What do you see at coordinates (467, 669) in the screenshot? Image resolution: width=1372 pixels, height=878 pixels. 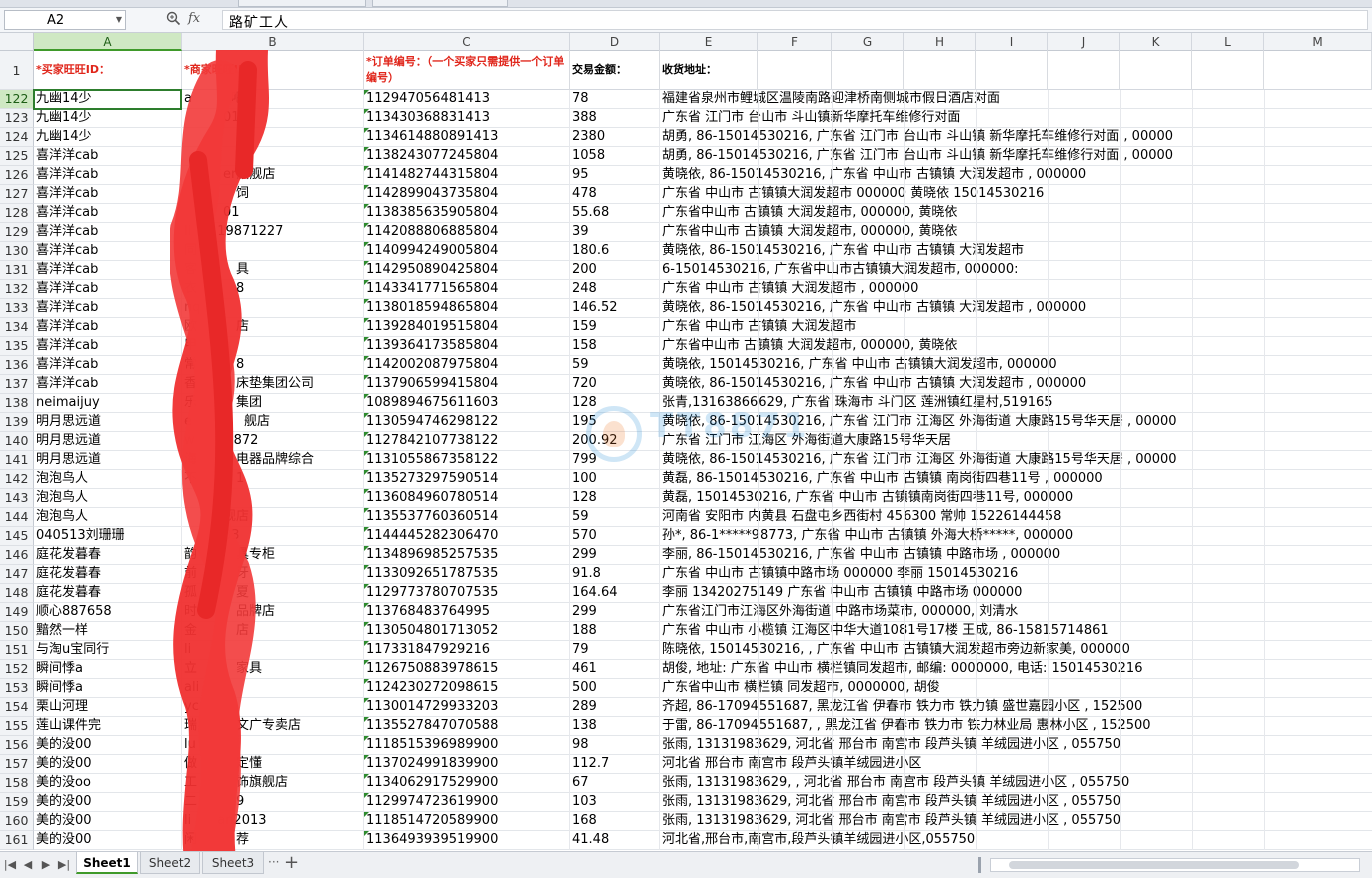 I see `order-number-cell: 112675088397861​5` at bounding box center [467, 669].